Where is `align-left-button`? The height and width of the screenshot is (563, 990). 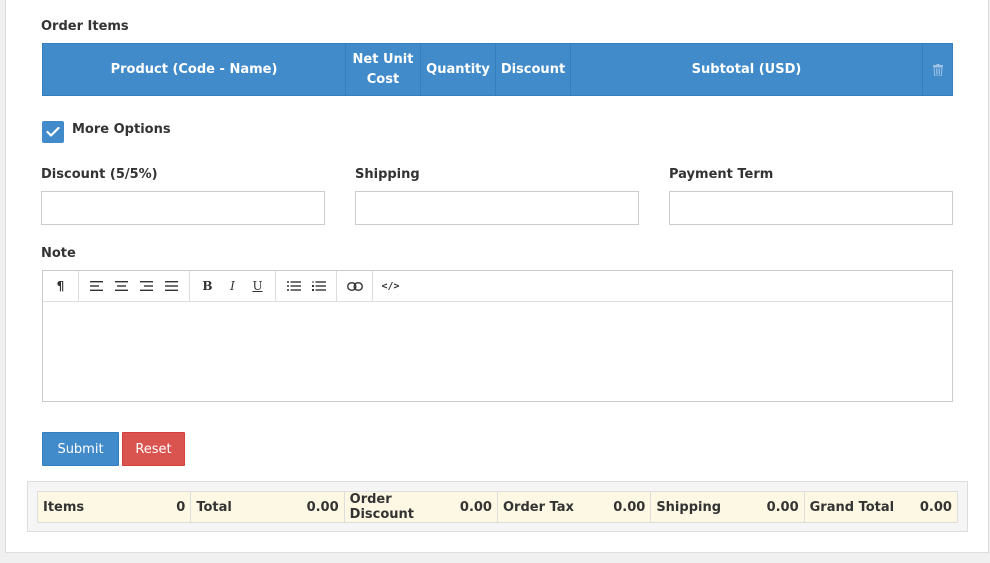
align-left-button is located at coordinates (96, 286).